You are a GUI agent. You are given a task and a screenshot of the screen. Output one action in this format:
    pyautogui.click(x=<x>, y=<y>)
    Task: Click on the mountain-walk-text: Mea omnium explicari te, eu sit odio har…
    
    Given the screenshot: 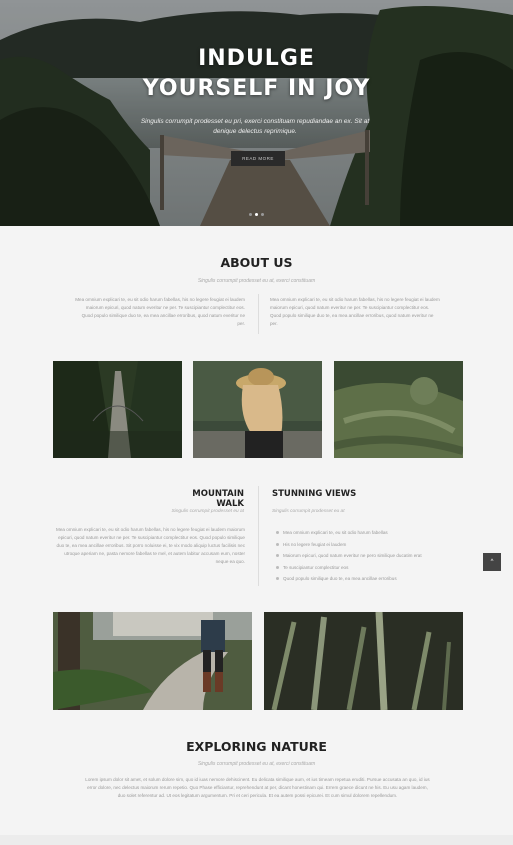 What is the action you would take?
    pyautogui.click(x=150, y=545)
    